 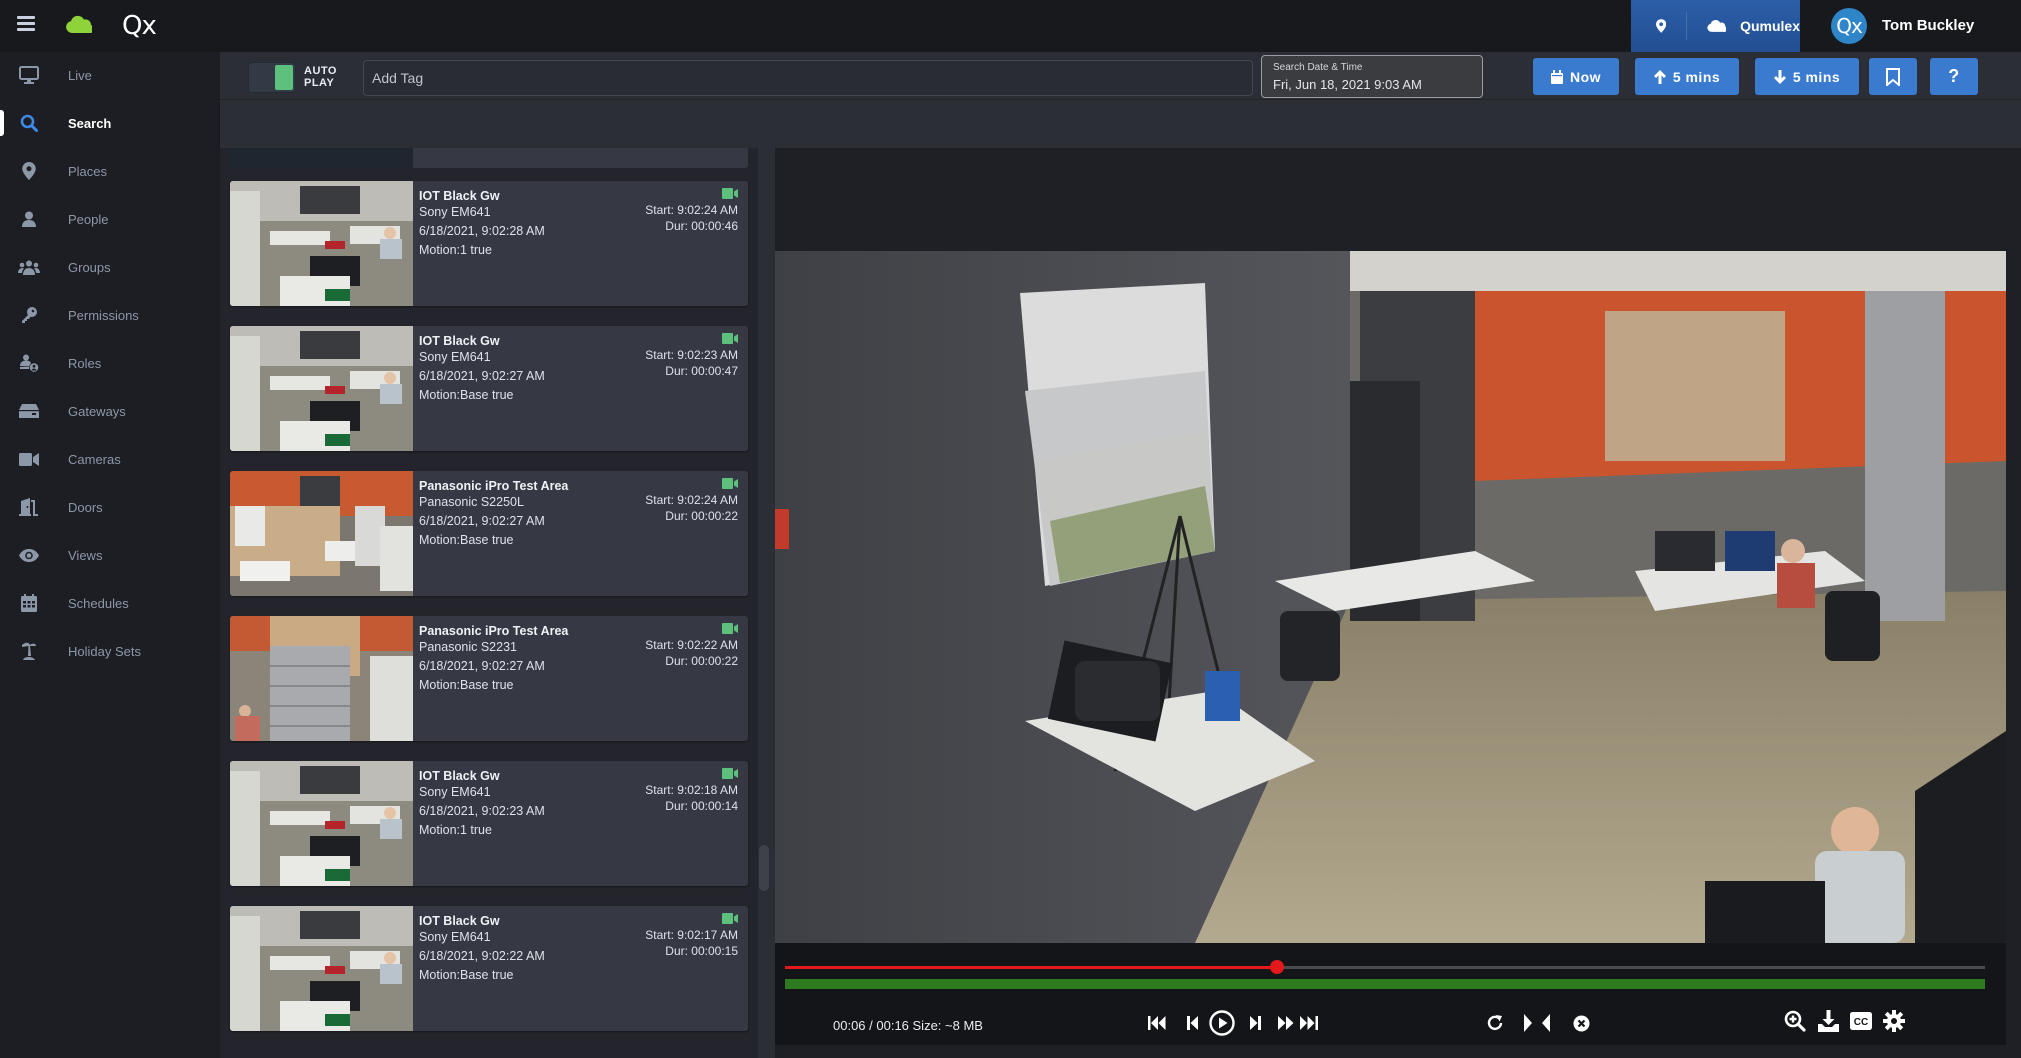 I want to click on sidebar-item-label: Roles, so click(x=85, y=363).